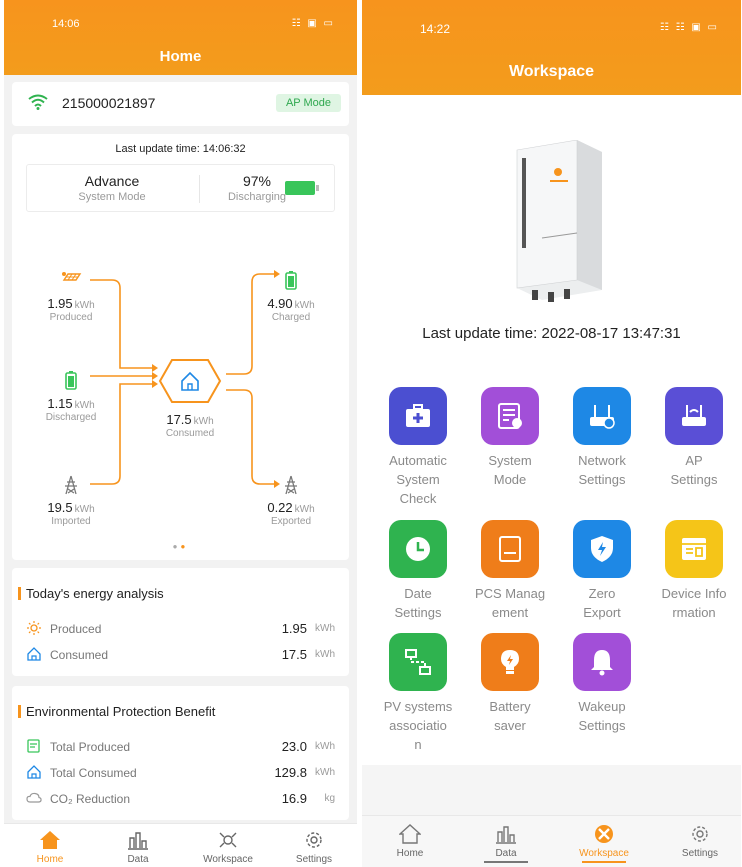 The height and width of the screenshot is (867, 742). I want to click on env-co2-value: 16.9, so click(294, 798).